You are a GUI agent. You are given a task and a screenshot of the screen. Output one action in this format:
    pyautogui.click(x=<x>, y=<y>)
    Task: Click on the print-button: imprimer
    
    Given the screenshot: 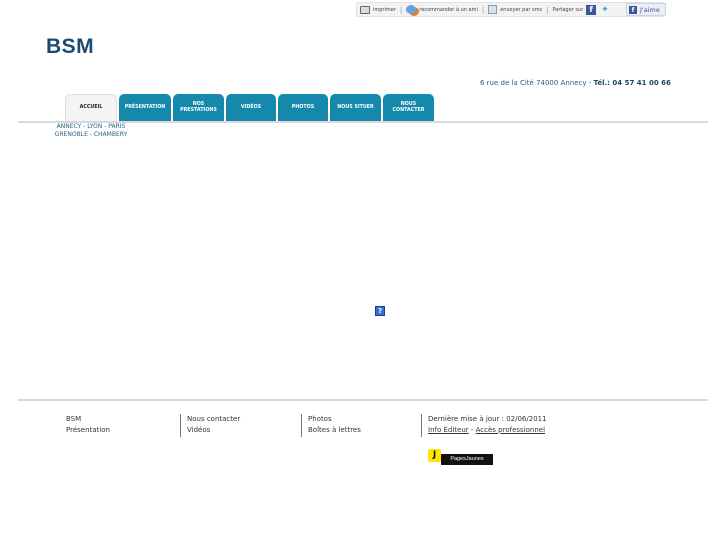 What is the action you would take?
    pyautogui.click(x=378, y=9)
    